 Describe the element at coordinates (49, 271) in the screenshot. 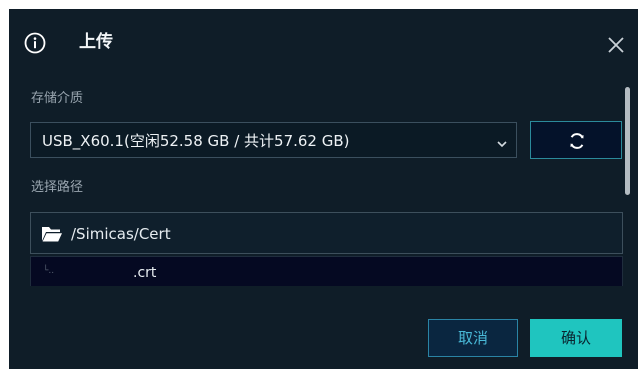

I see `tree-connector: └..` at that location.